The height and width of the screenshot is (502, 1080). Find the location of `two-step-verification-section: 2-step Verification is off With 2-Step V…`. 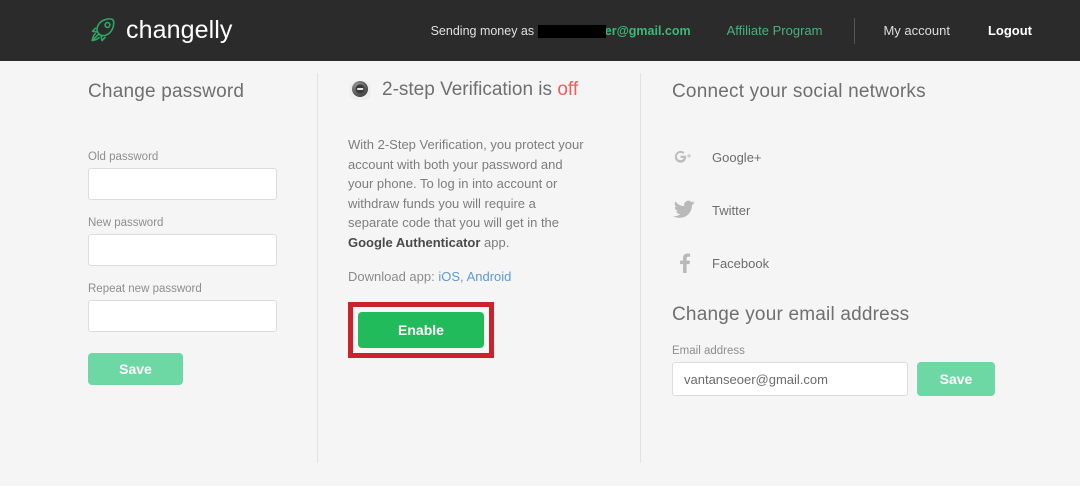

two-step-verification-section: 2-step Verification is off With 2-Step V… is located at coordinates (473, 209).